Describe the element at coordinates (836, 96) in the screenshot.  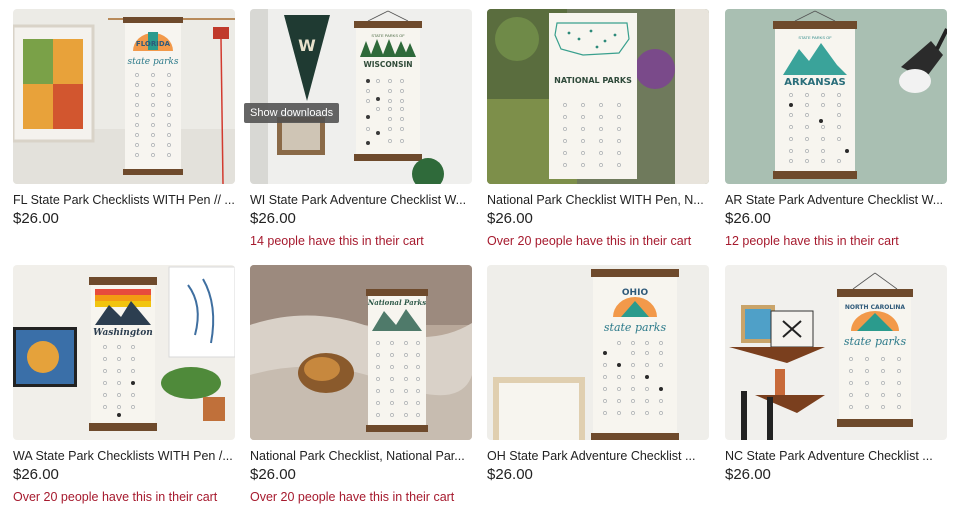
I see `product-image: STATE PARKS OF ARKANSAS` at that location.